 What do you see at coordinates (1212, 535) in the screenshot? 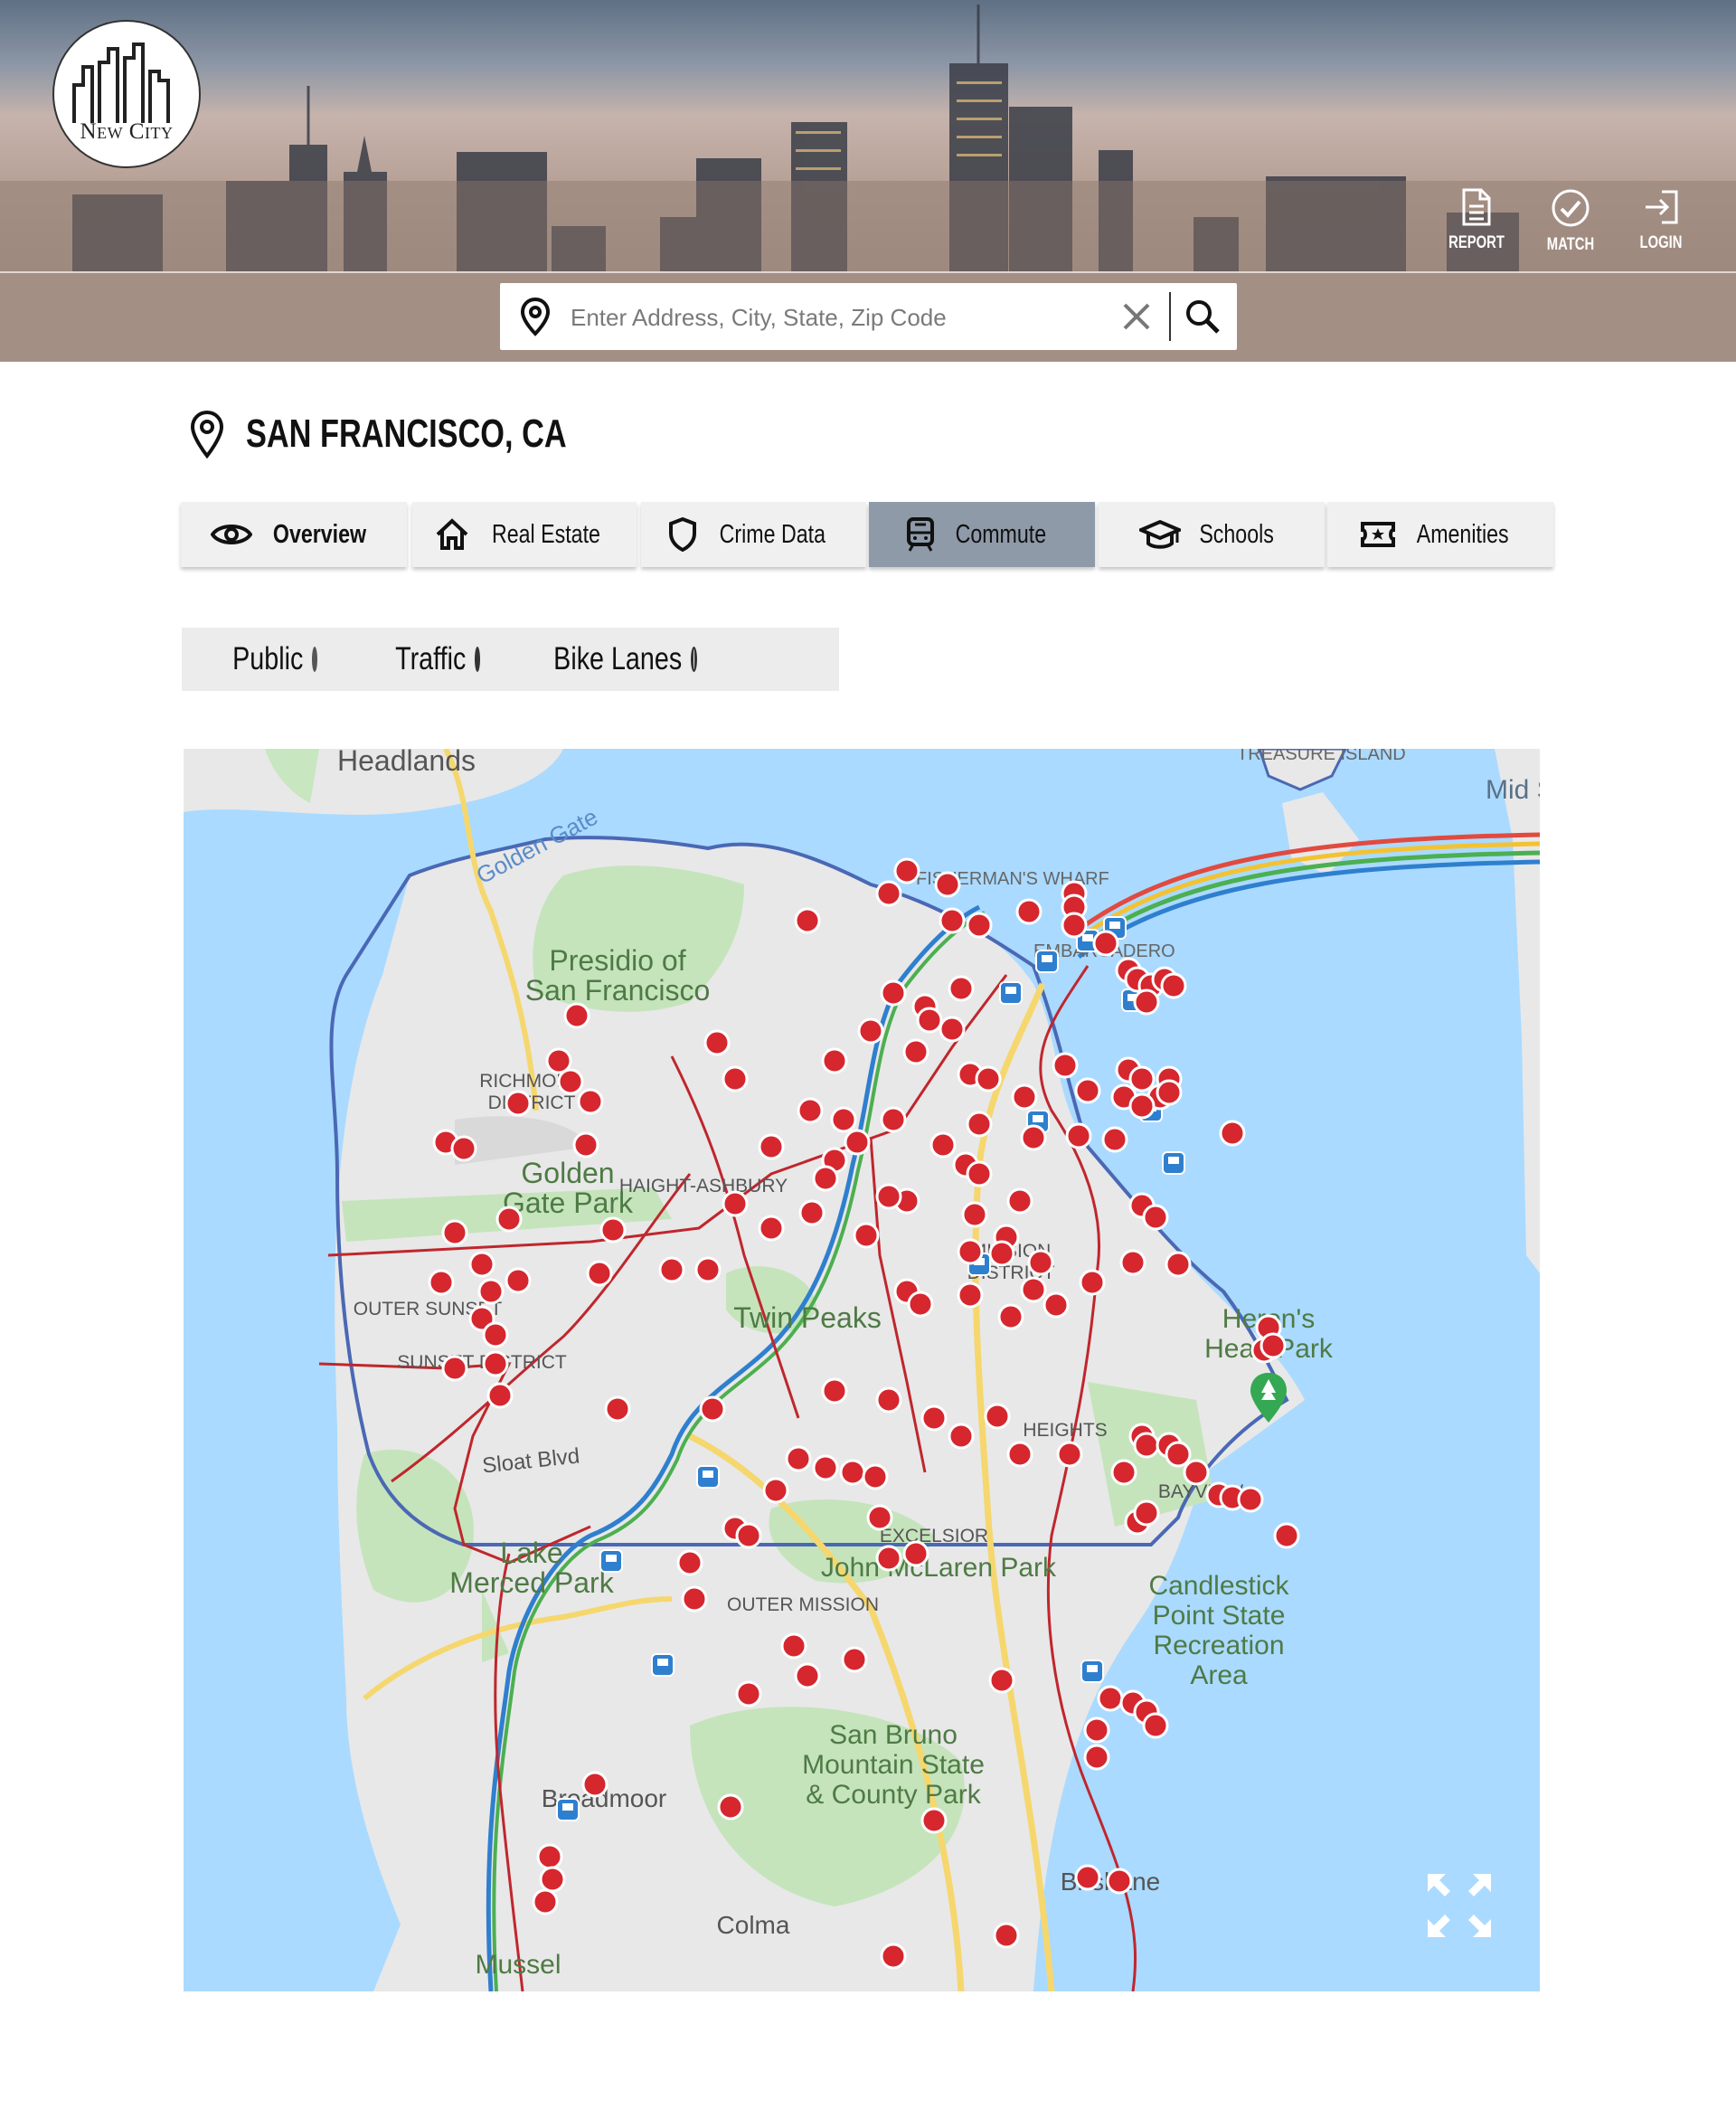
I see `tab-schools: Schools` at bounding box center [1212, 535].